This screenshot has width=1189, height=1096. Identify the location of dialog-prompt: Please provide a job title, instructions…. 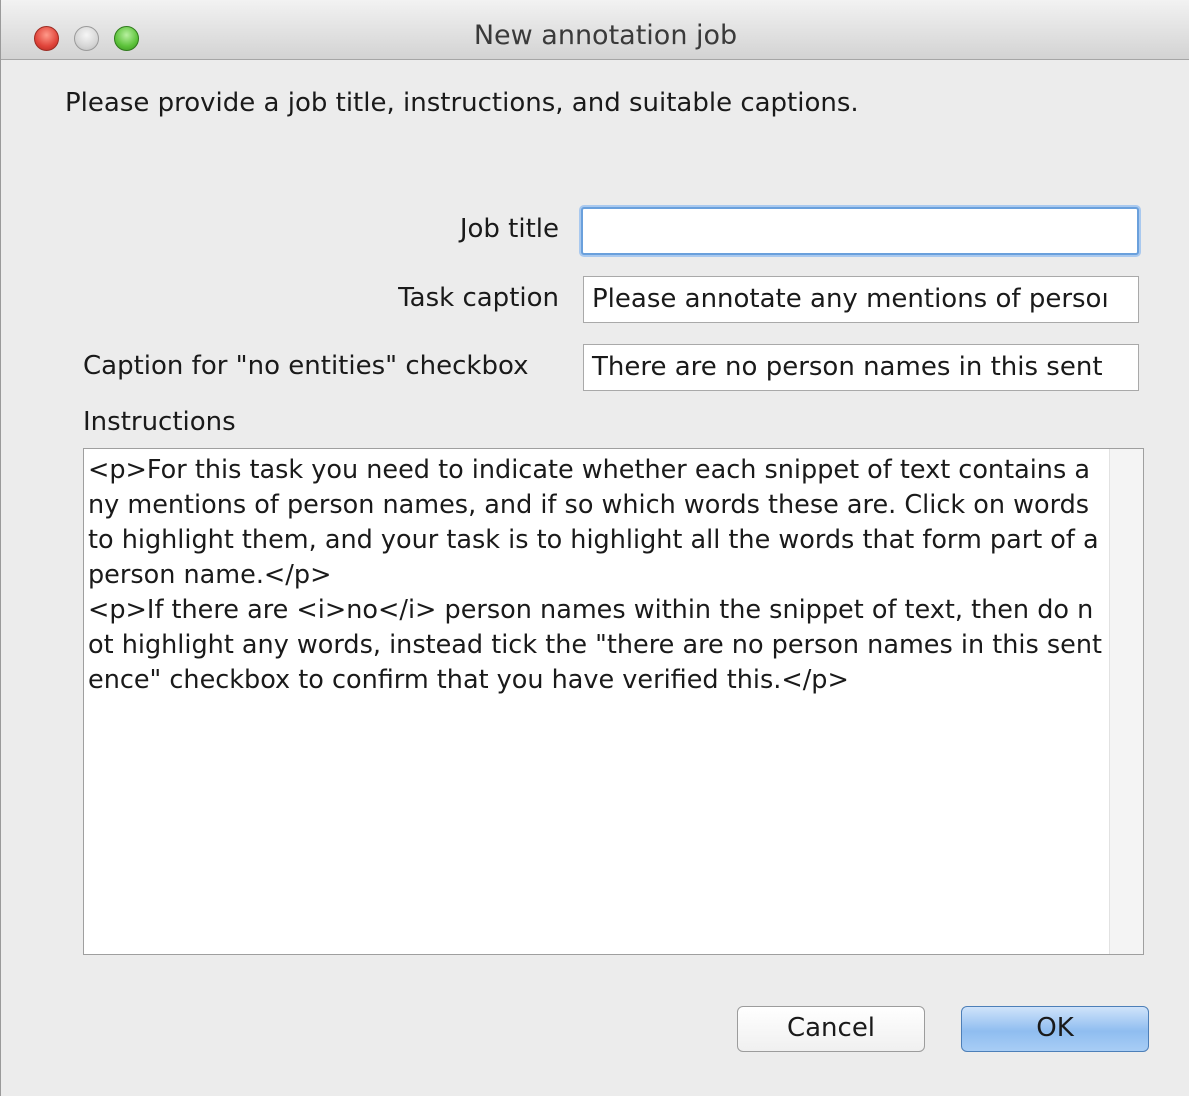
(462, 103).